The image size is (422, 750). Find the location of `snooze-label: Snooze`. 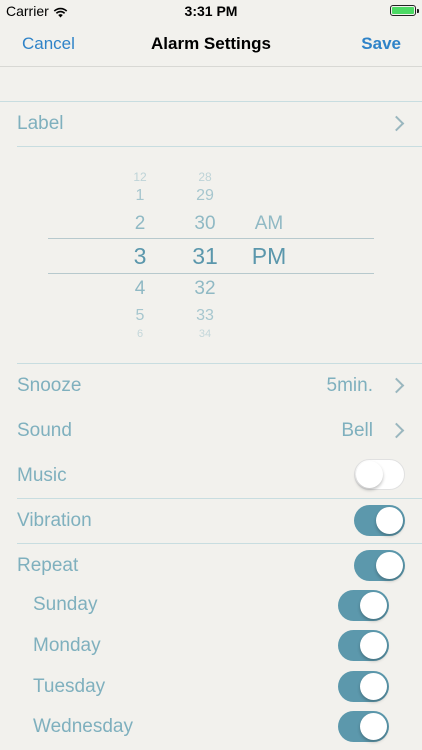

snooze-label: Snooze is located at coordinates (49, 385).